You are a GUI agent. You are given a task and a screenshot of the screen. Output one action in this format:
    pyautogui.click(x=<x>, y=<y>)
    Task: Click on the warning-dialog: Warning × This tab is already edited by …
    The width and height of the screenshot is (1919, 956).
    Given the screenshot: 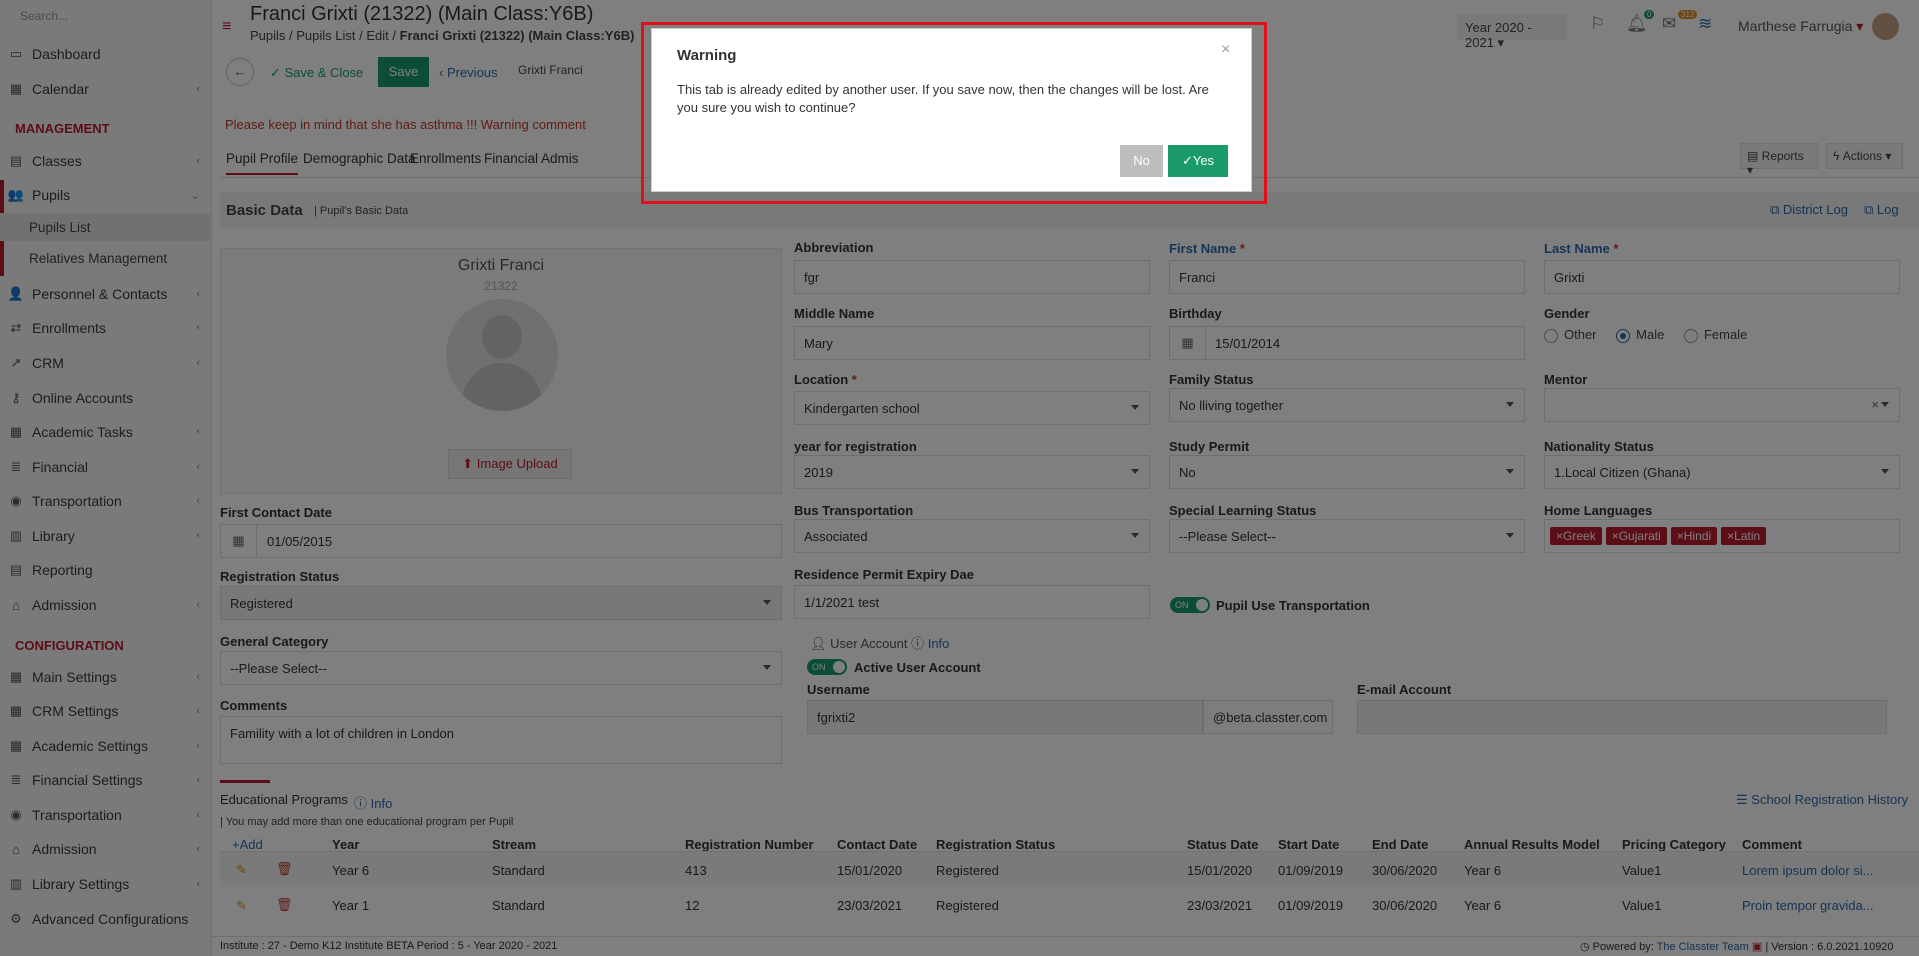 What is the action you would take?
    pyautogui.click(x=951, y=110)
    